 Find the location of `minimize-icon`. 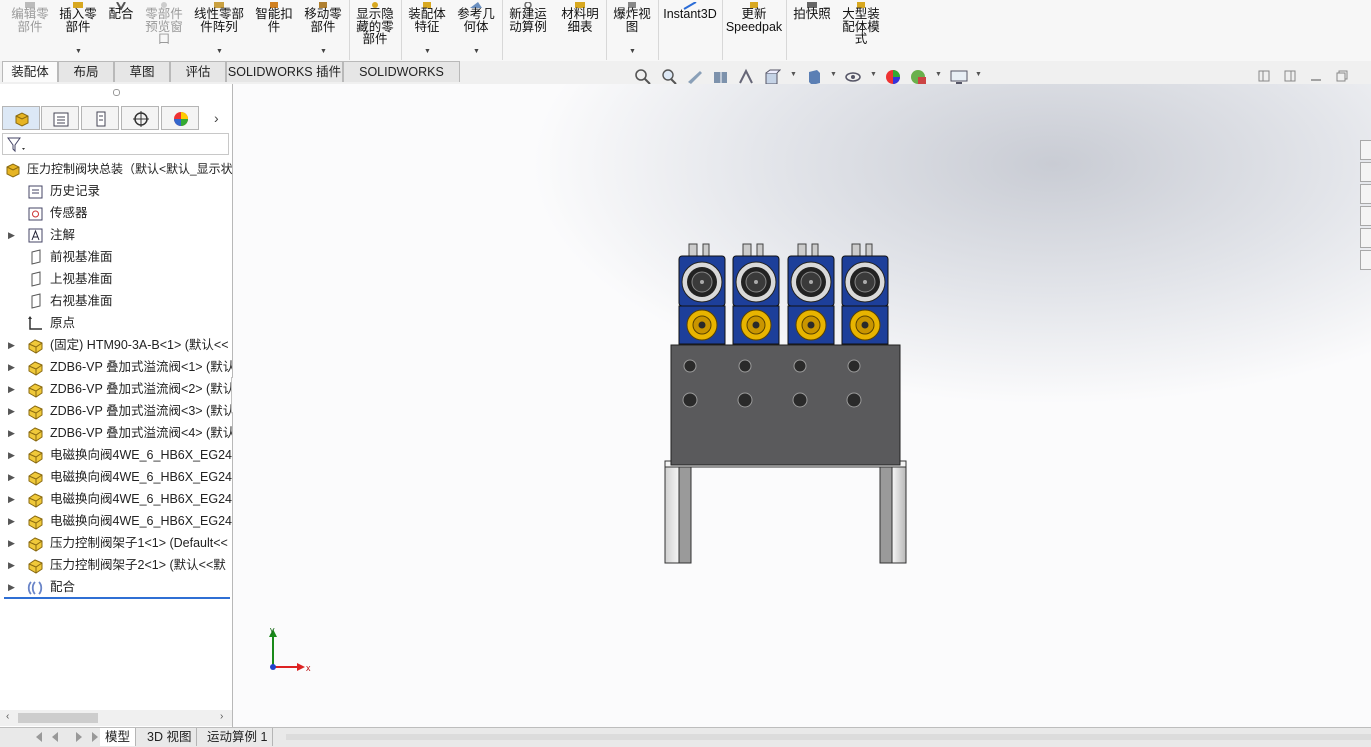

minimize-icon is located at coordinates (1316, 76).